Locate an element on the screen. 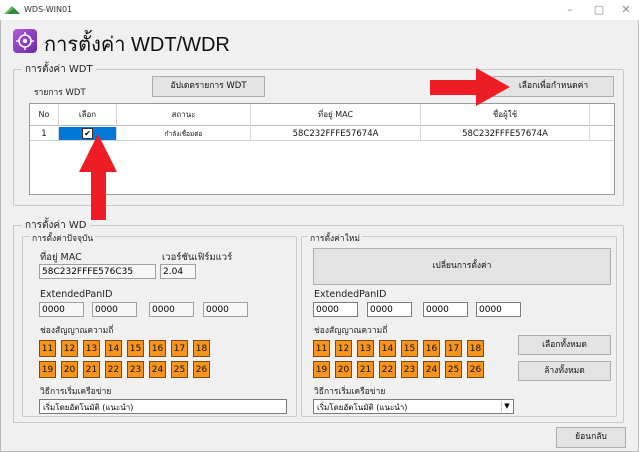 This screenshot has height=452, width=639. gear-icon is located at coordinates (25, 41).